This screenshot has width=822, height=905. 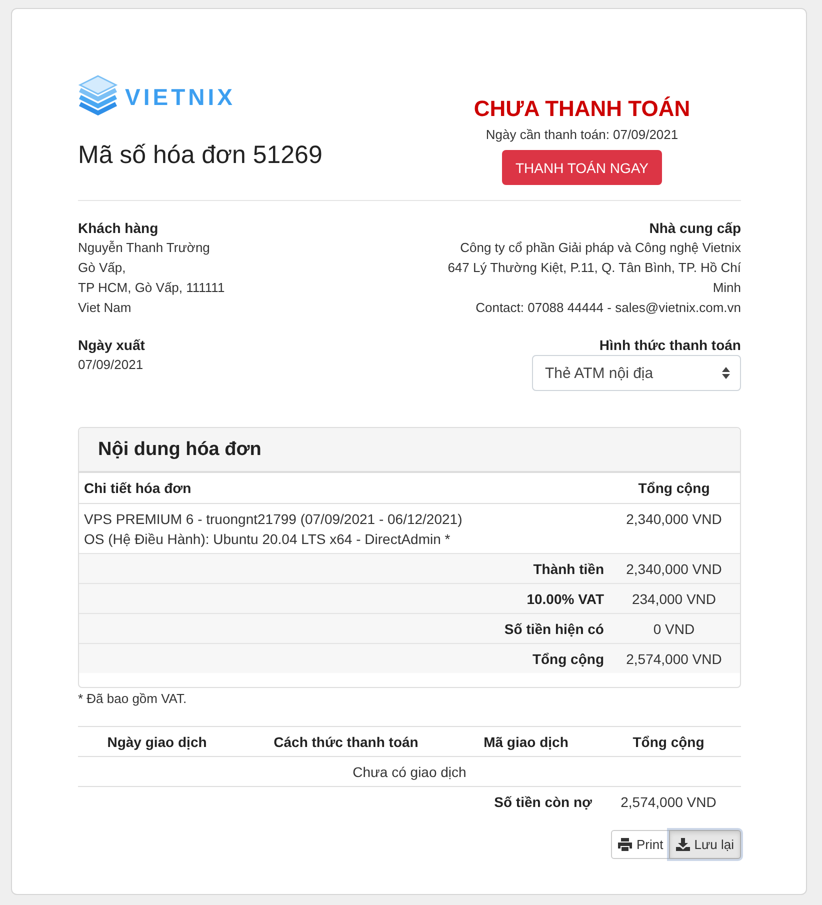 I want to click on payment-method-heading: Hình thức thanh toán, so click(x=670, y=345).